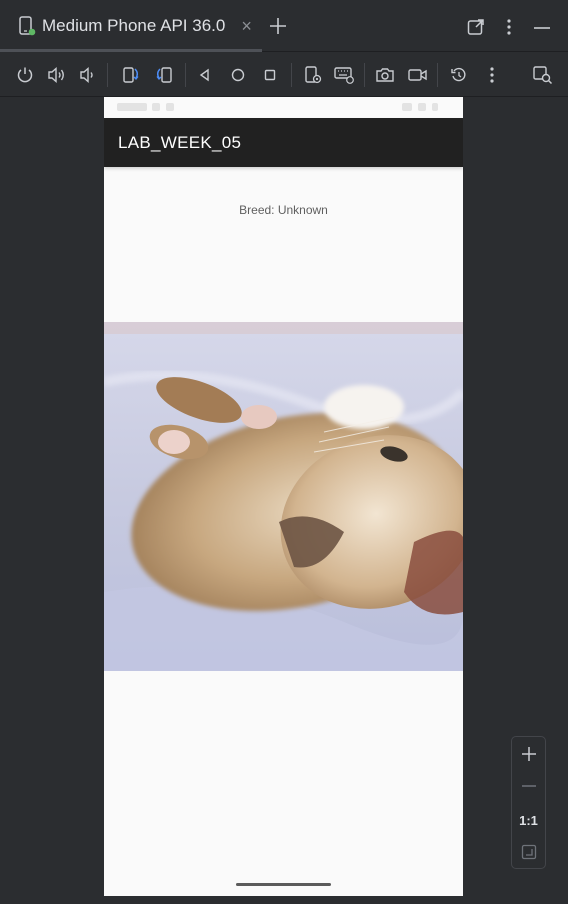  What do you see at coordinates (422, 107) in the screenshot?
I see `signal-icon` at bounding box center [422, 107].